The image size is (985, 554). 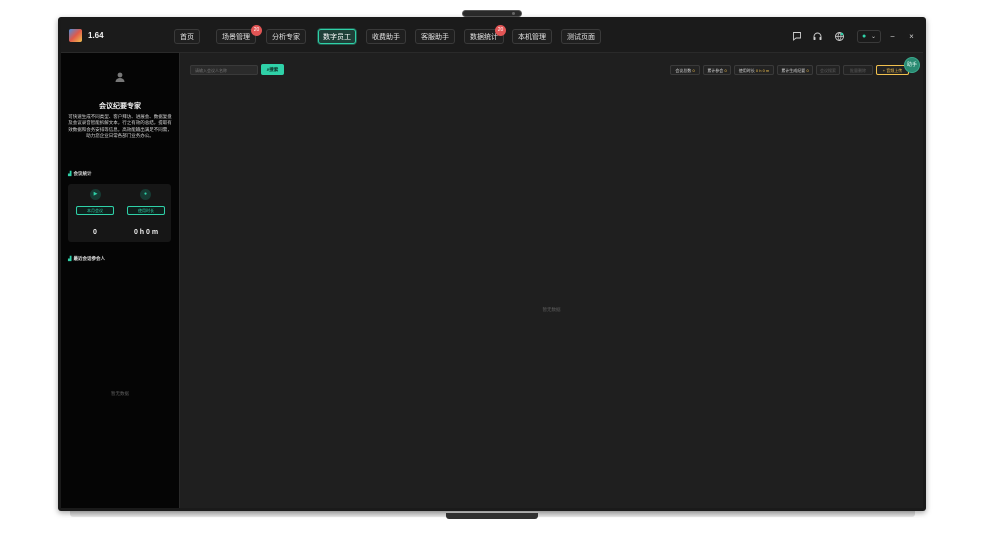 I want to click on nav-item-analysis-expert: 分析专家, so click(x=286, y=36).